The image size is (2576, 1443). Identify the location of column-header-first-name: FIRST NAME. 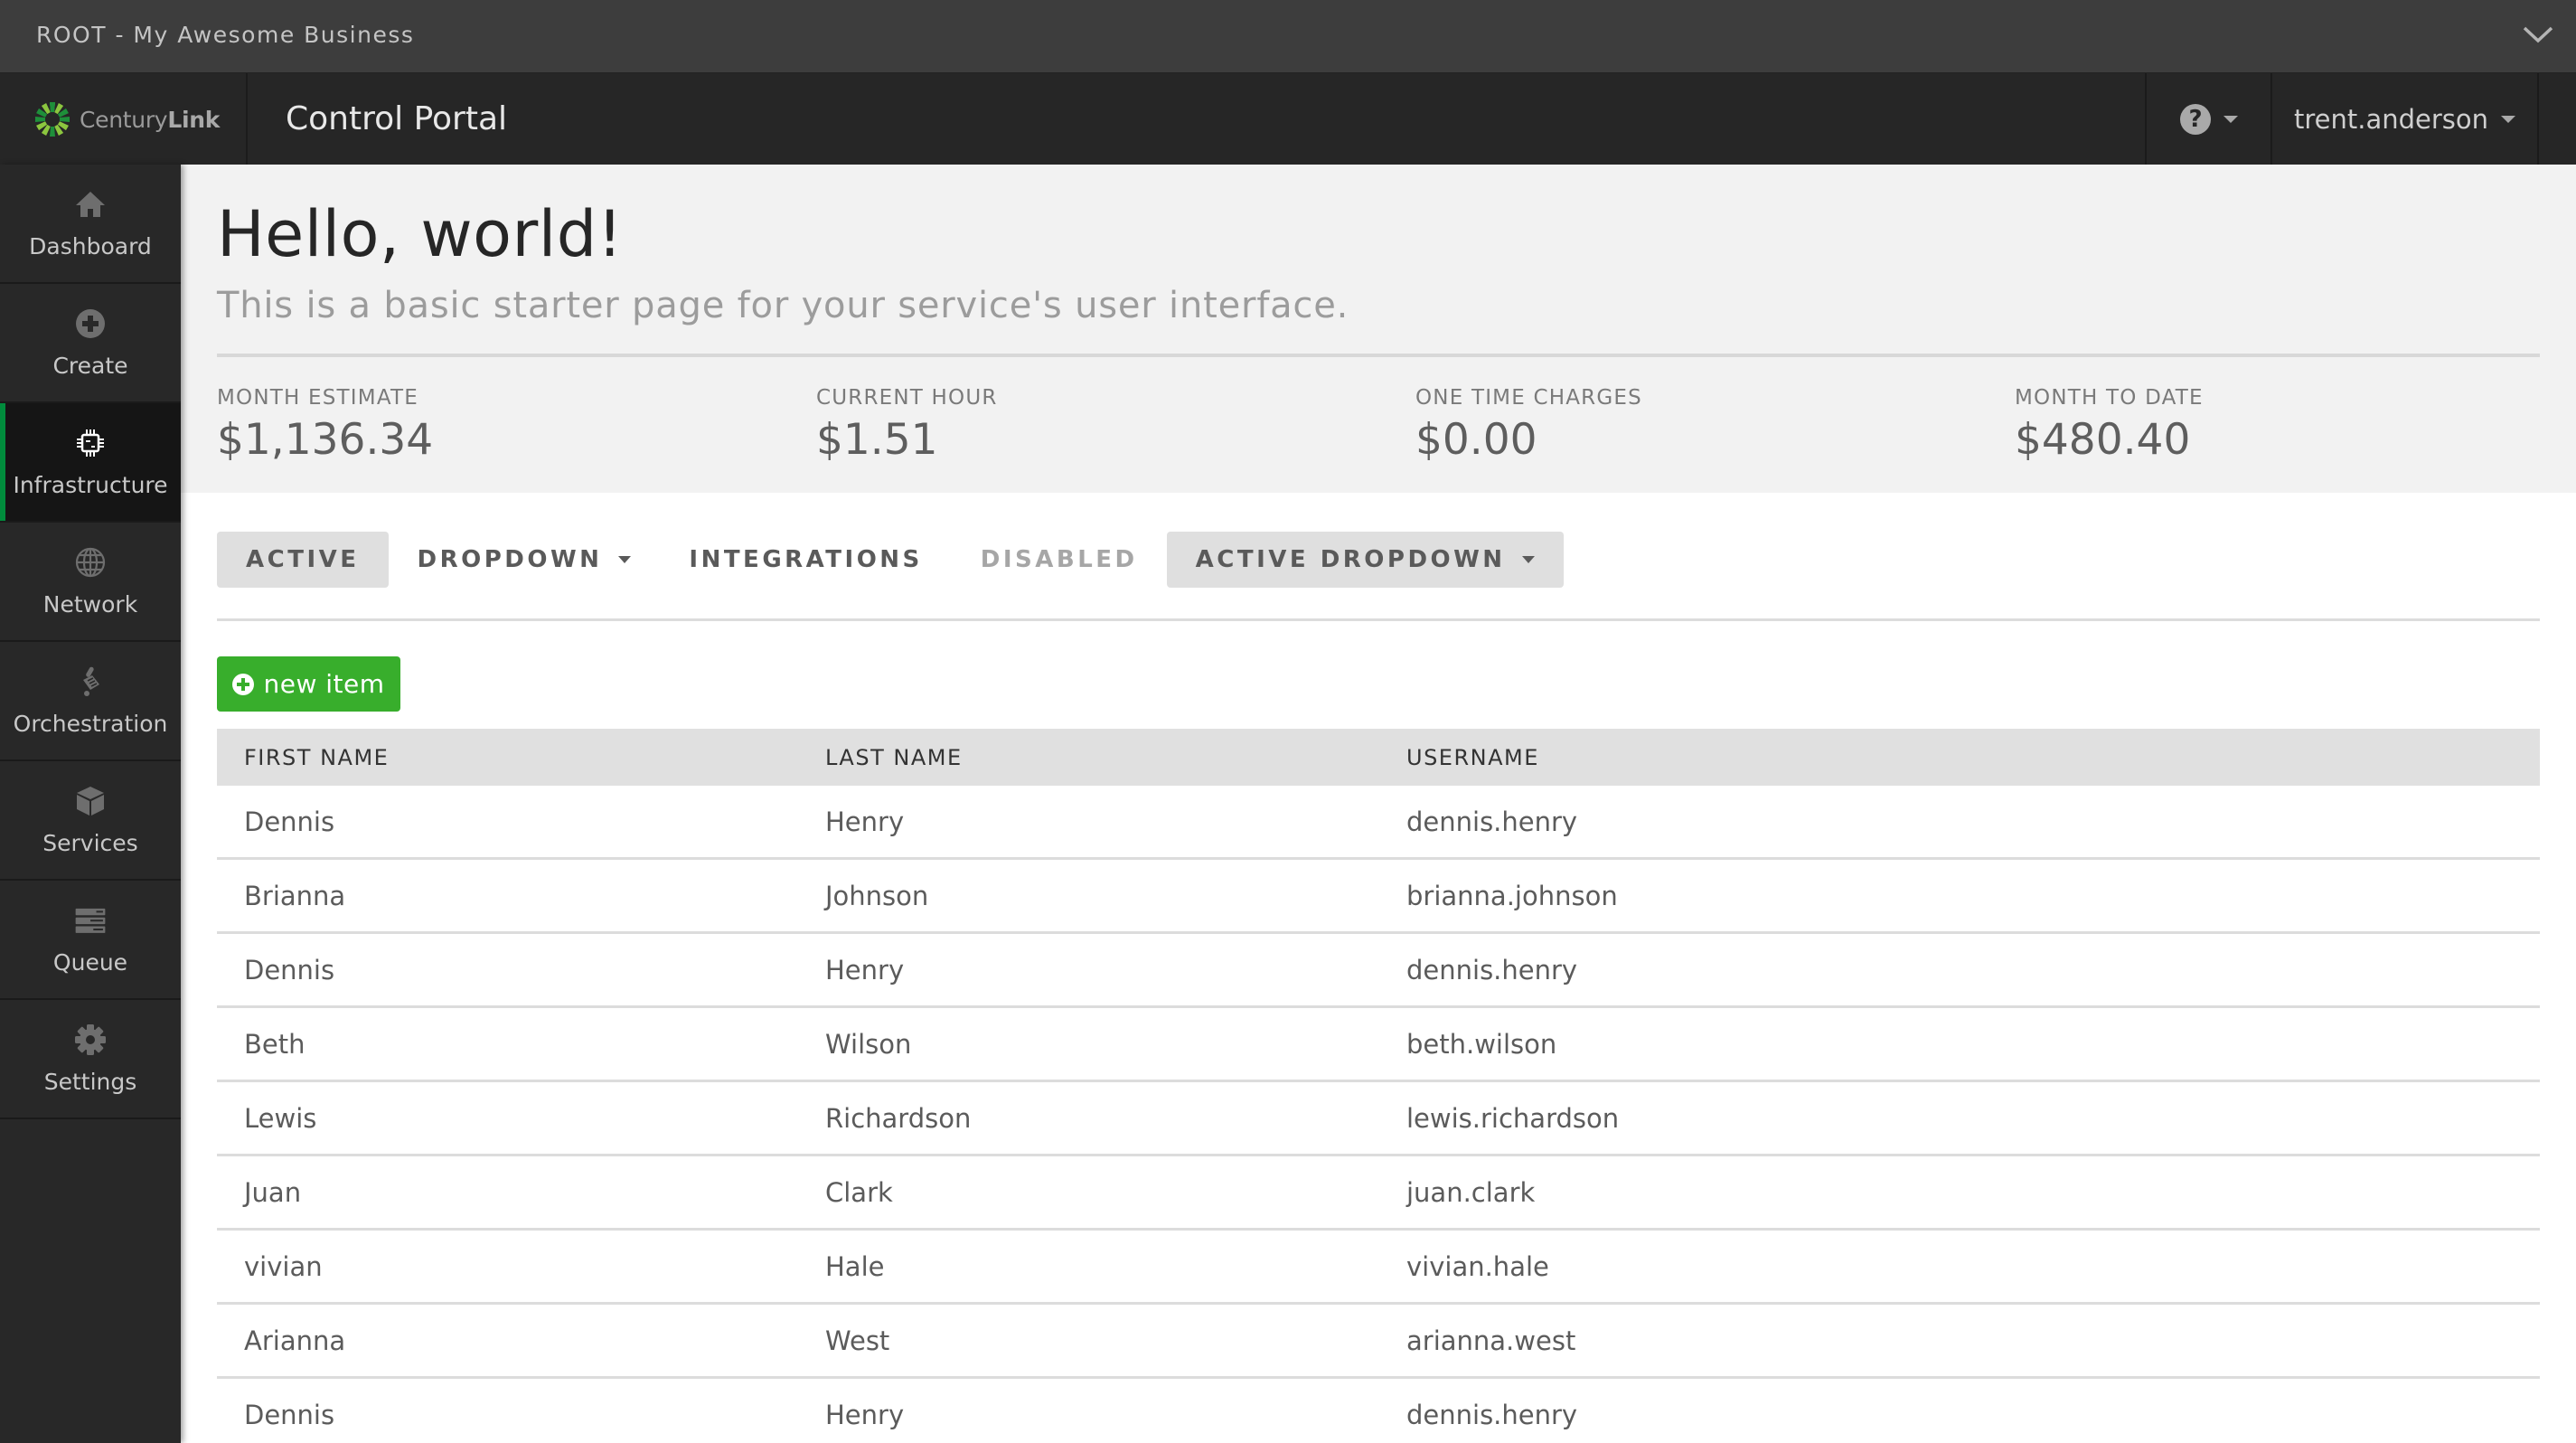
(316, 758).